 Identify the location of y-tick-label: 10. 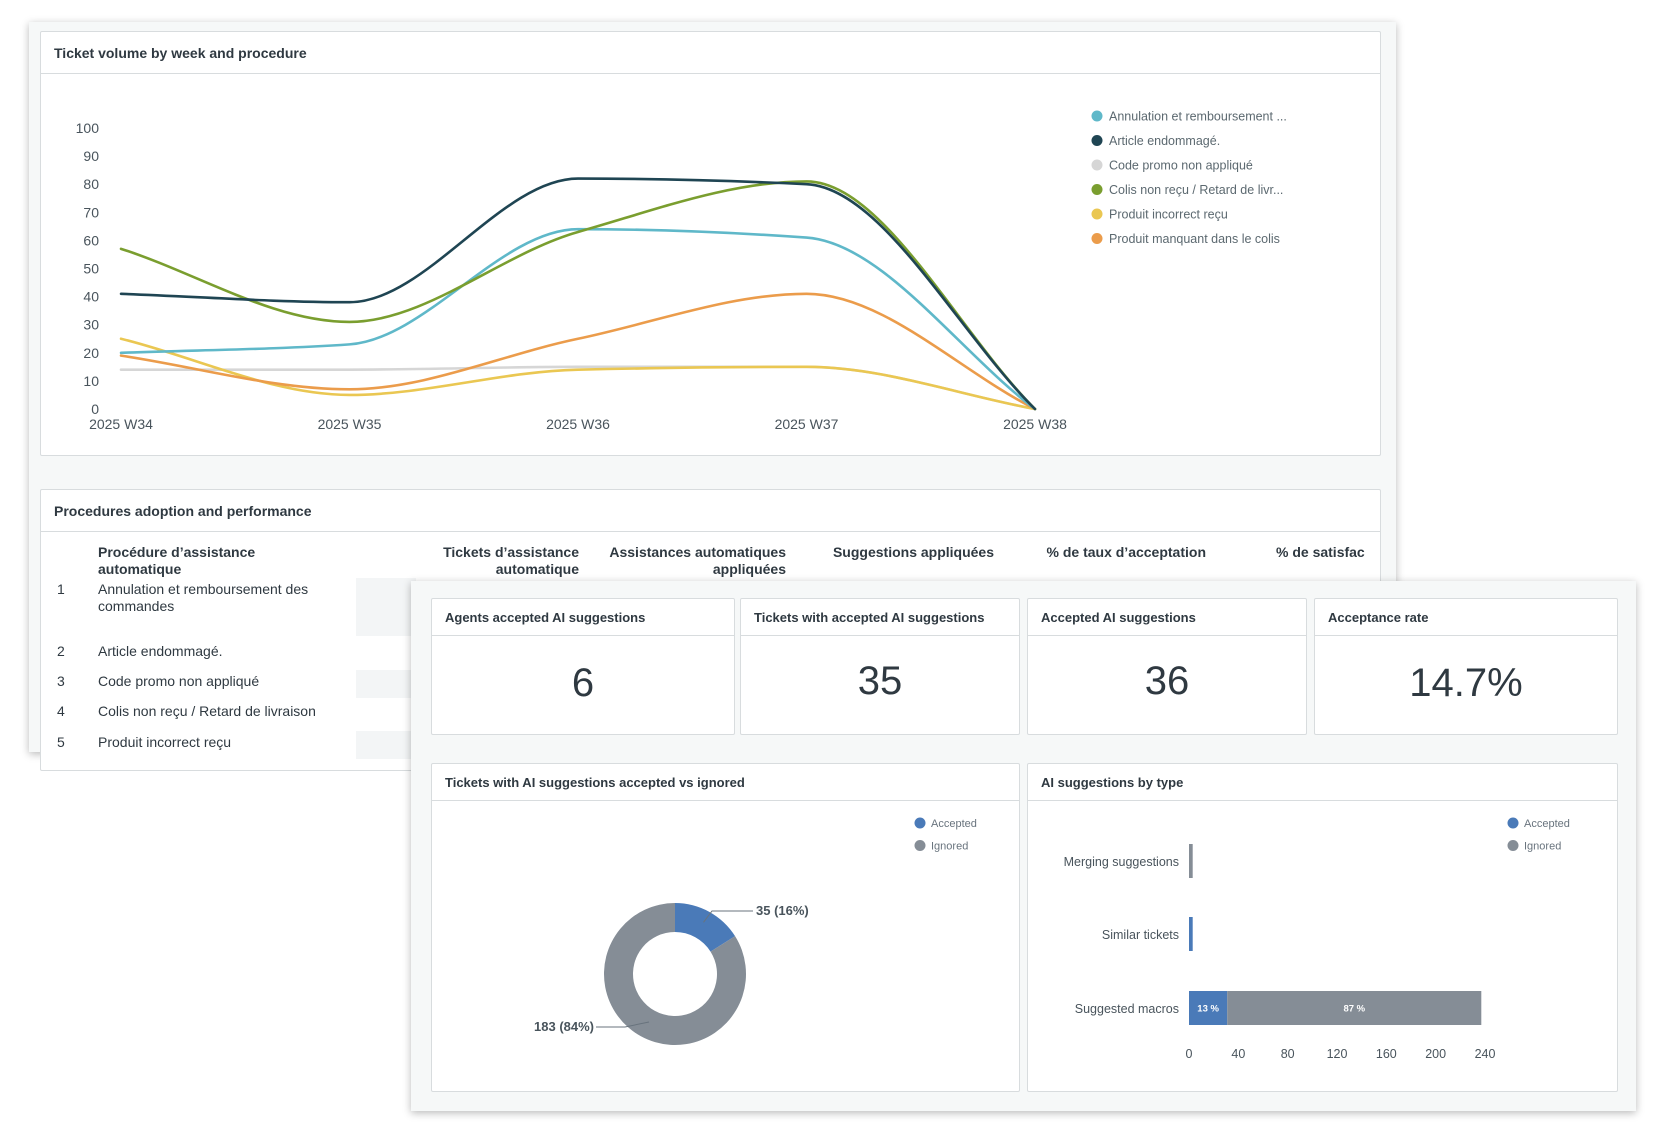
(91, 381).